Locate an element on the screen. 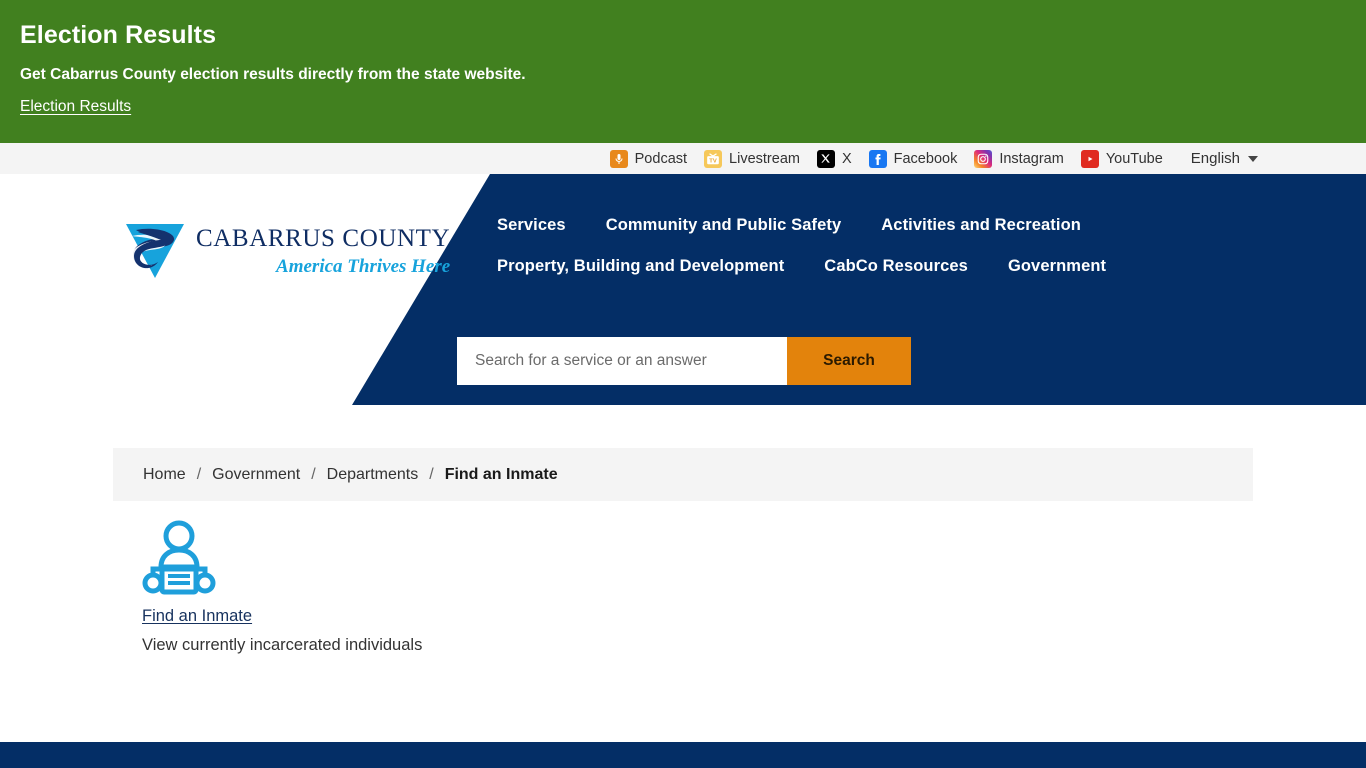  search-input is located at coordinates (622, 361).